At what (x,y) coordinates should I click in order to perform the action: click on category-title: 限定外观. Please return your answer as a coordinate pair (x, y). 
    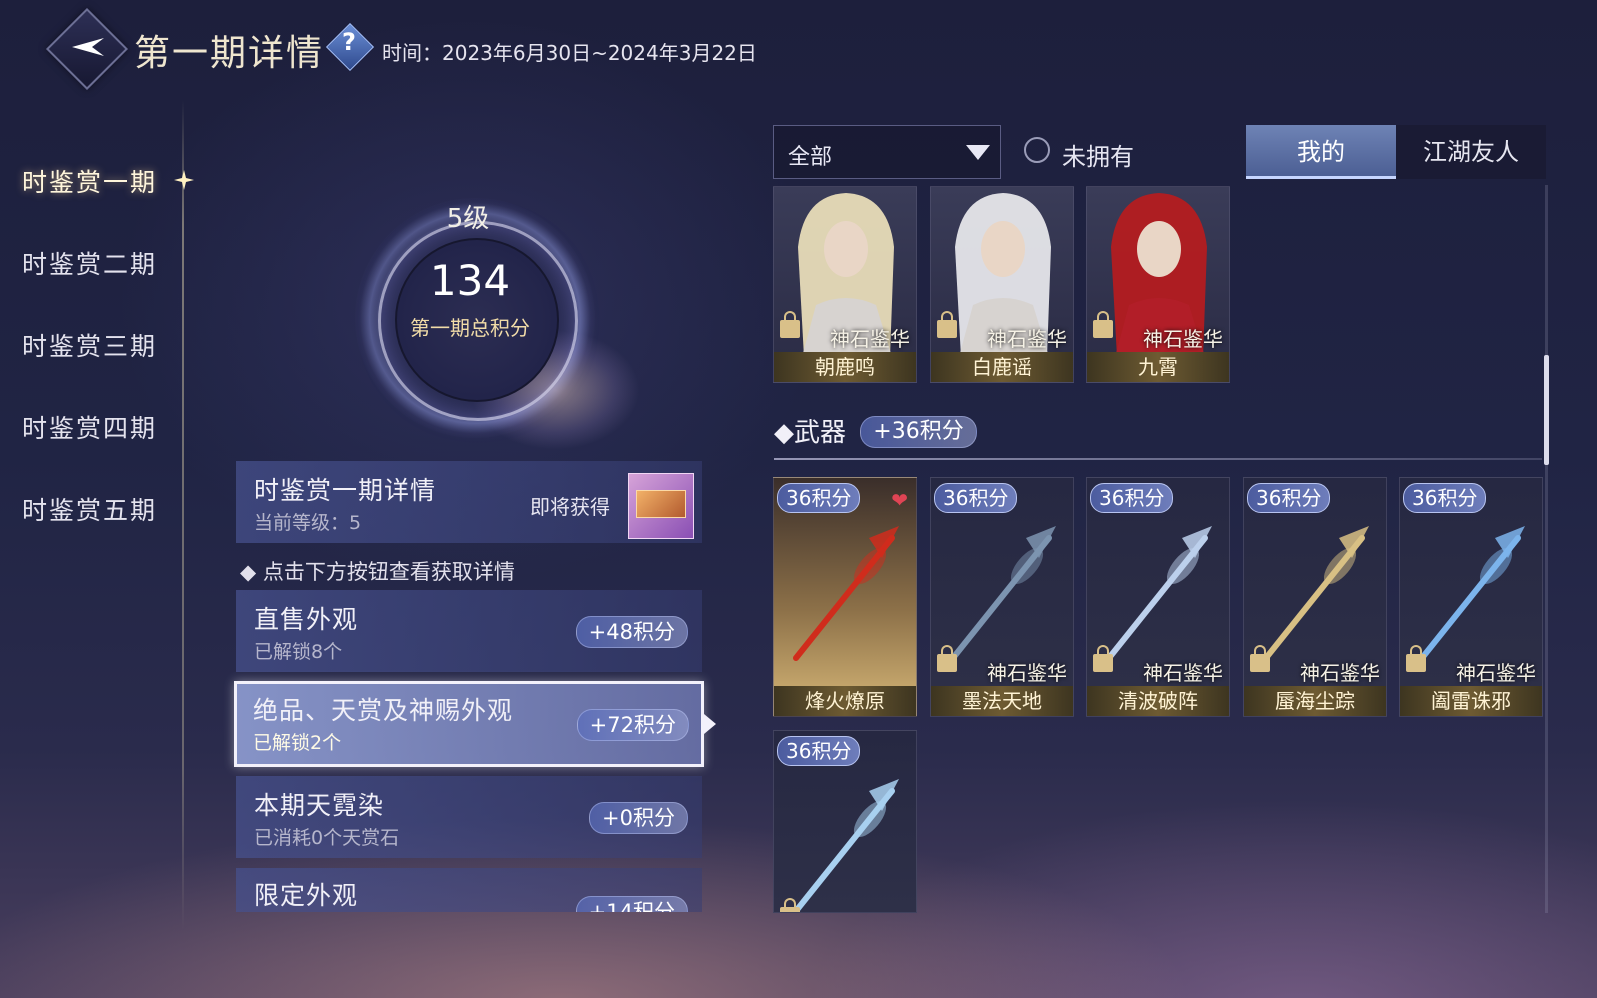
    Looking at the image, I should click on (306, 895).